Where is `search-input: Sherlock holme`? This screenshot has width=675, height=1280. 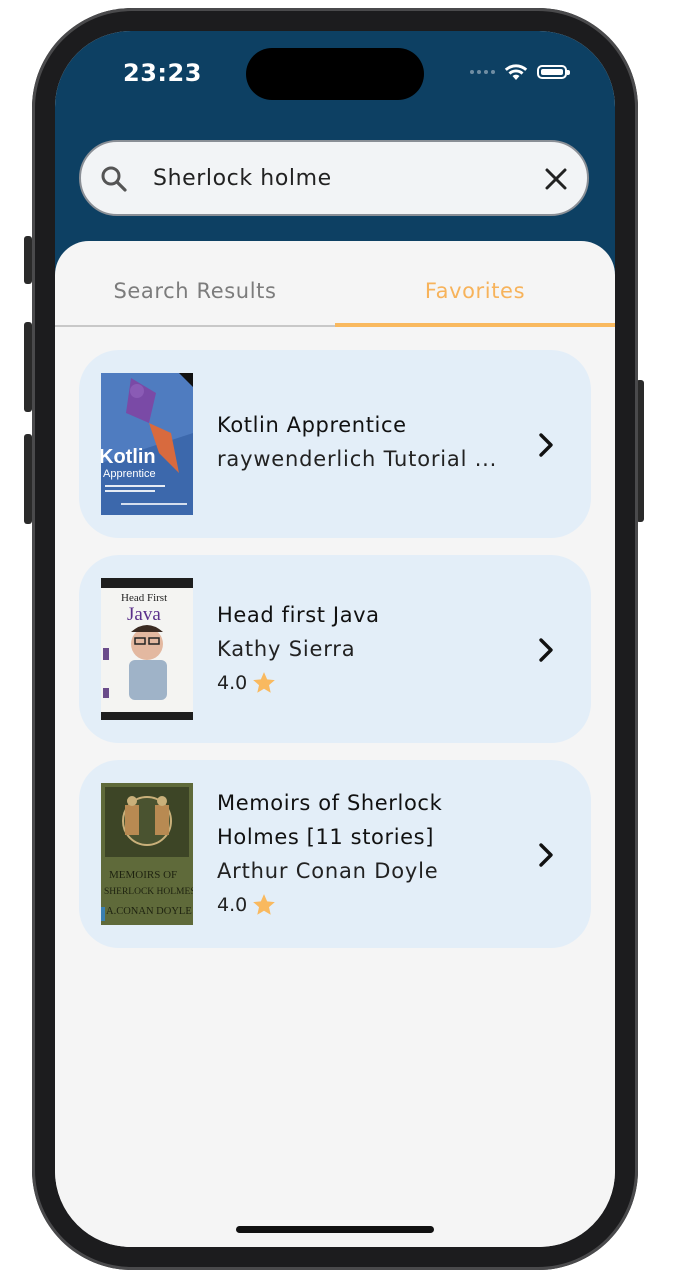
search-input: Sherlock holme is located at coordinates (242, 178).